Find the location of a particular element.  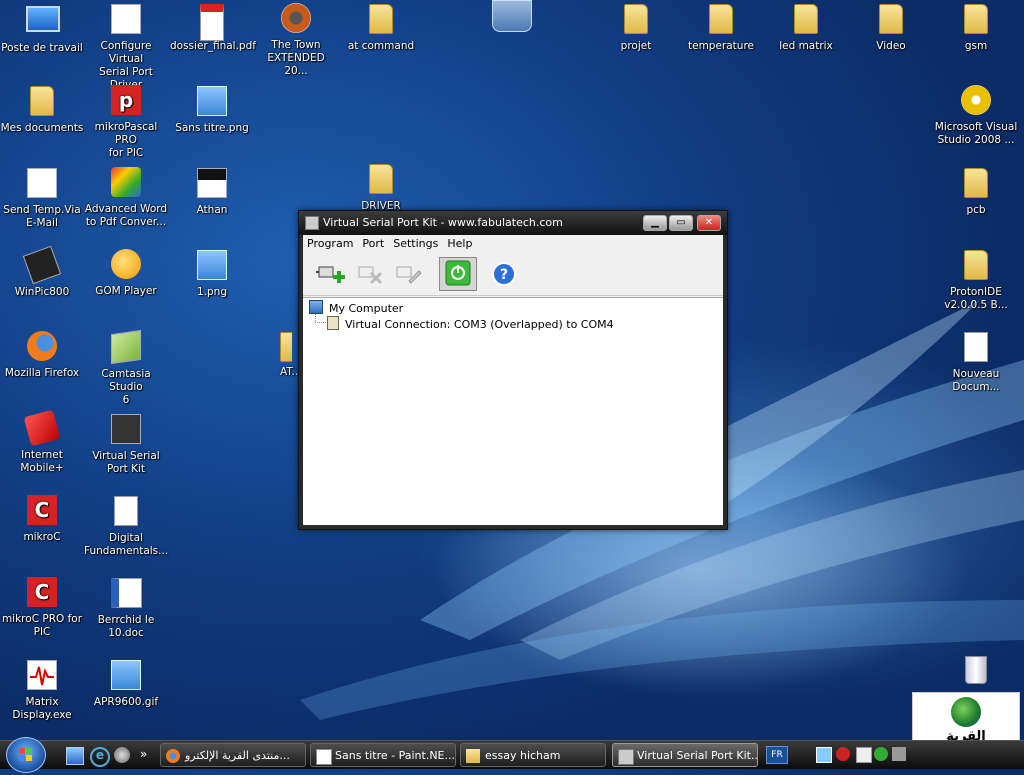

volume-icon is located at coordinates (899, 754).